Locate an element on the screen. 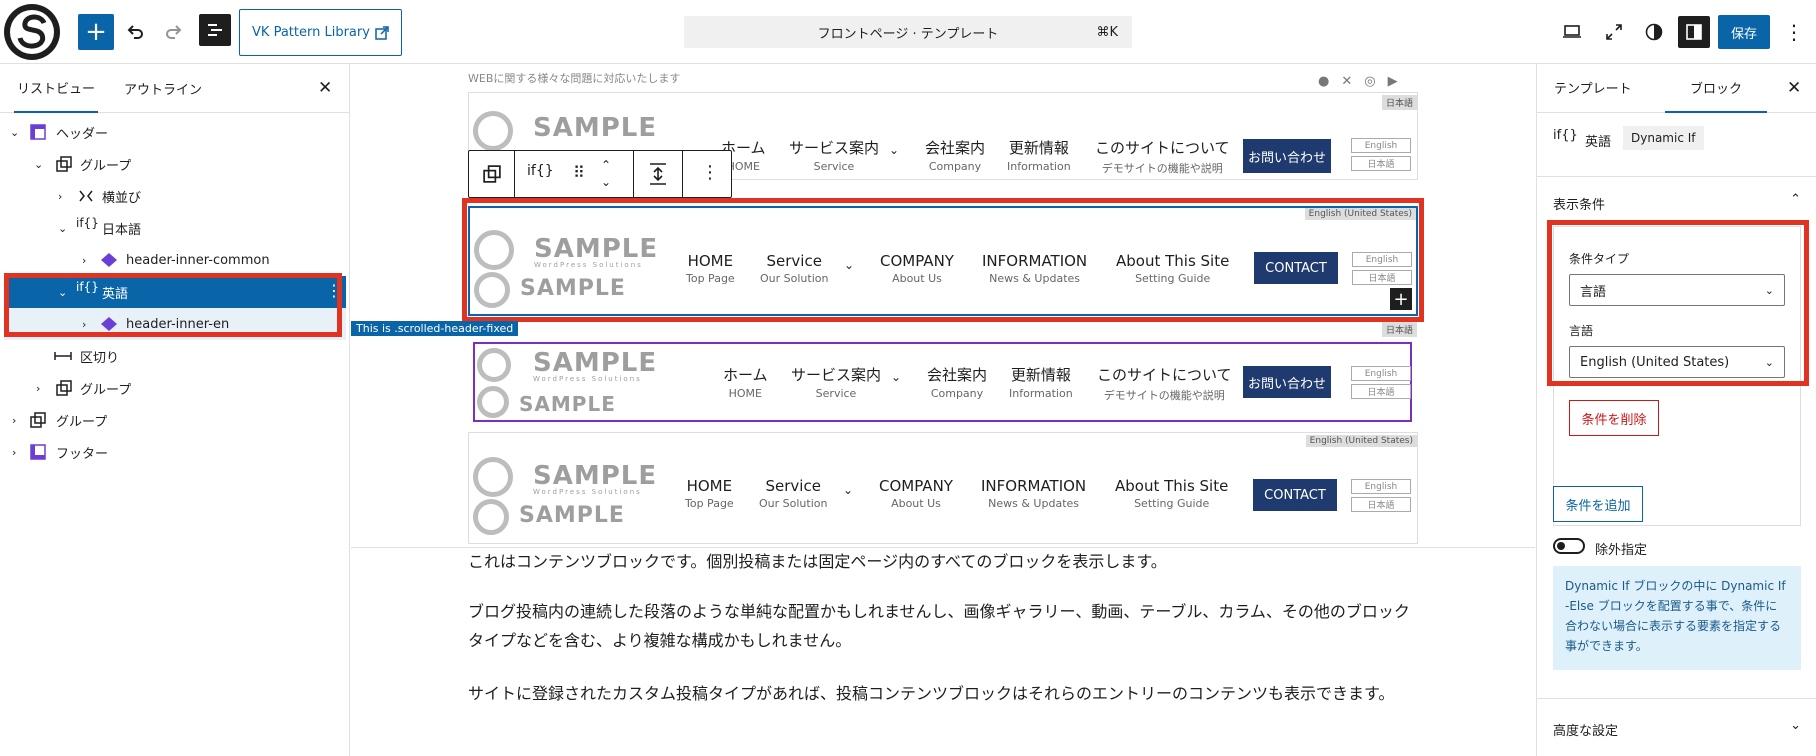 This screenshot has width=1816, height=756. nav-item: About This Site Setting Guide is located at coordinates (1171, 493).